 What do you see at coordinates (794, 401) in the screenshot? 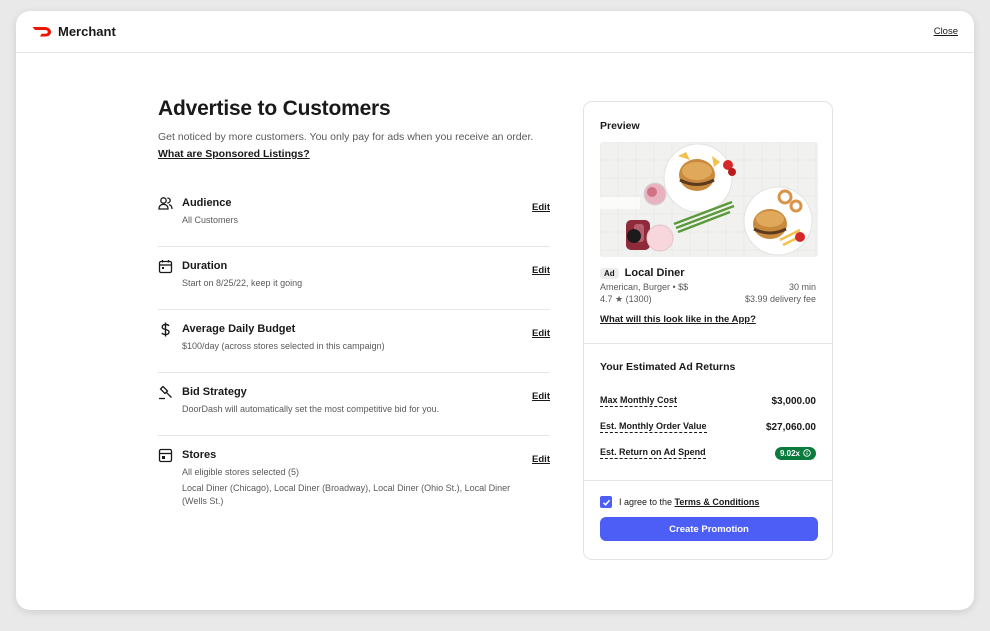
I see `metric-value: $3,000.00` at bounding box center [794, 401].